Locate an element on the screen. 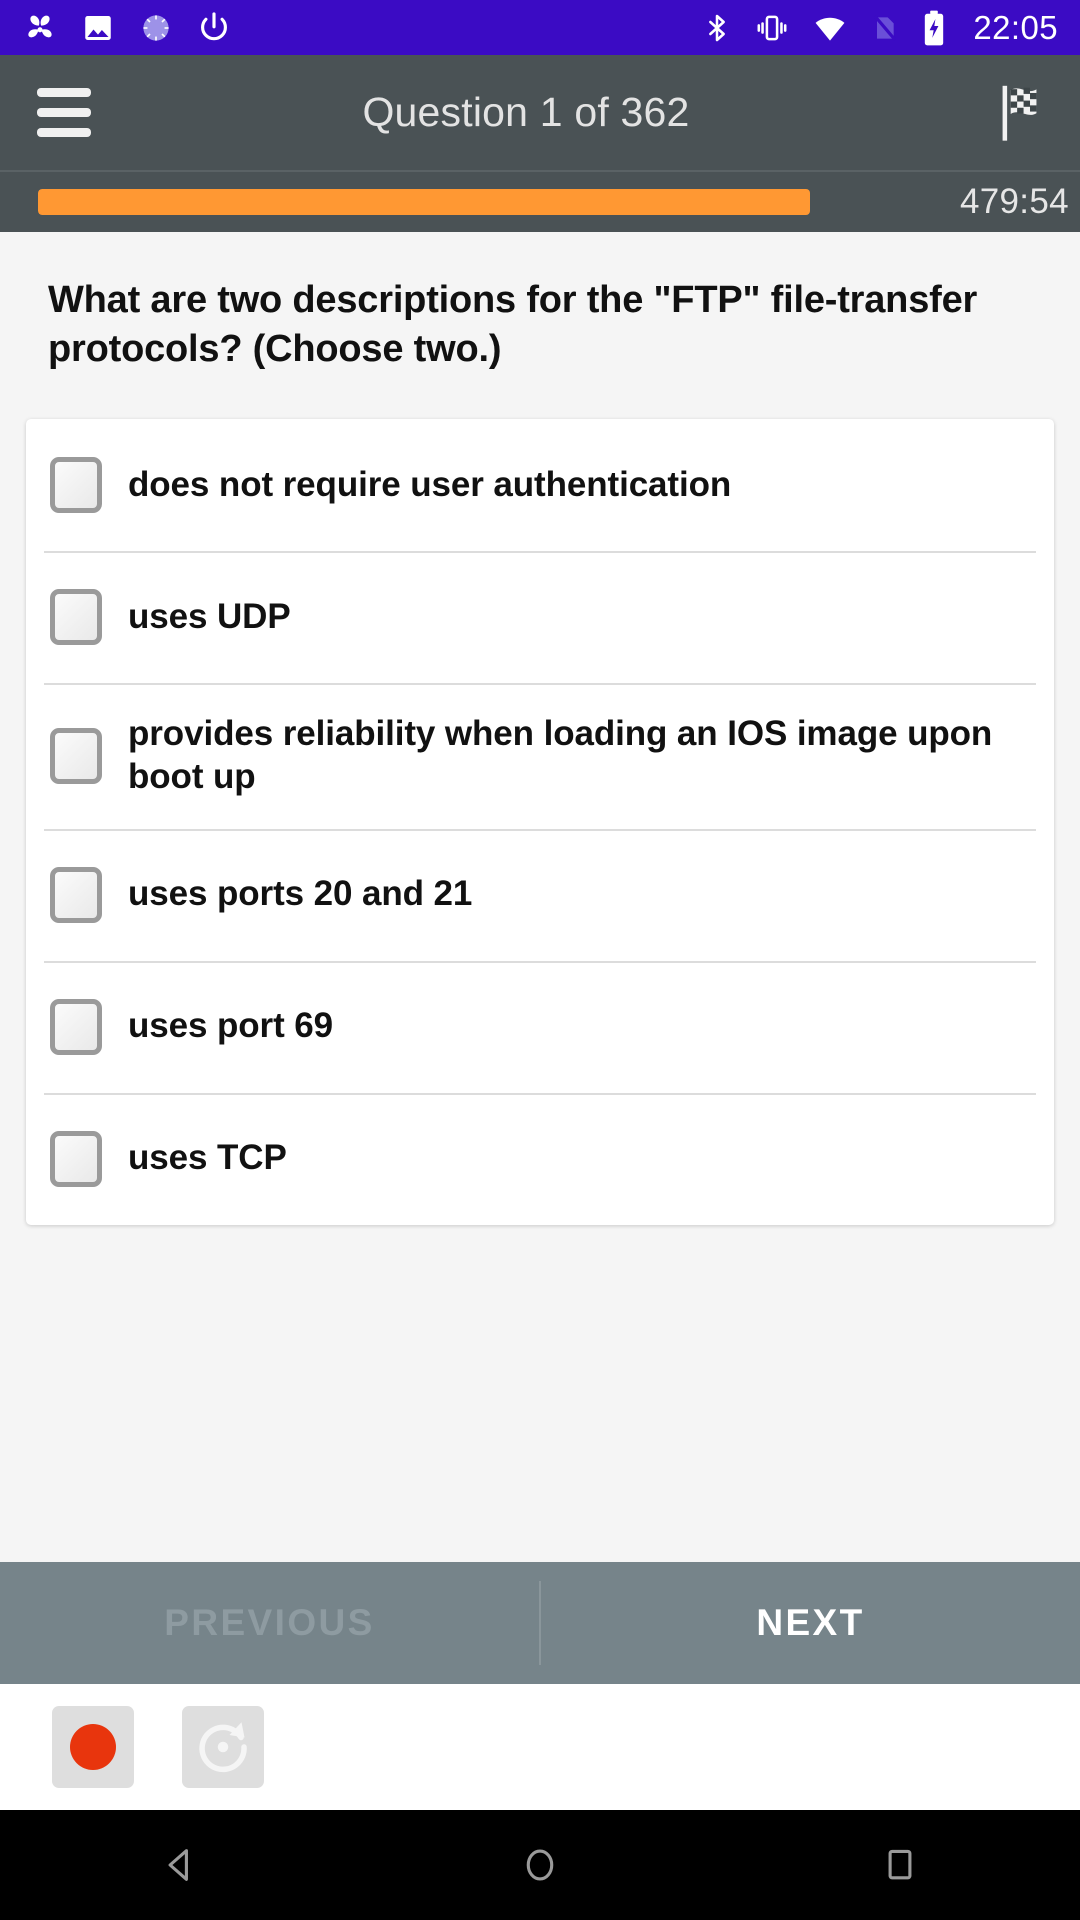 The width and height of the screenshot is (1080, 1920). answer-option: uses ports 20 and 21 is located at coordinates (540, 894).